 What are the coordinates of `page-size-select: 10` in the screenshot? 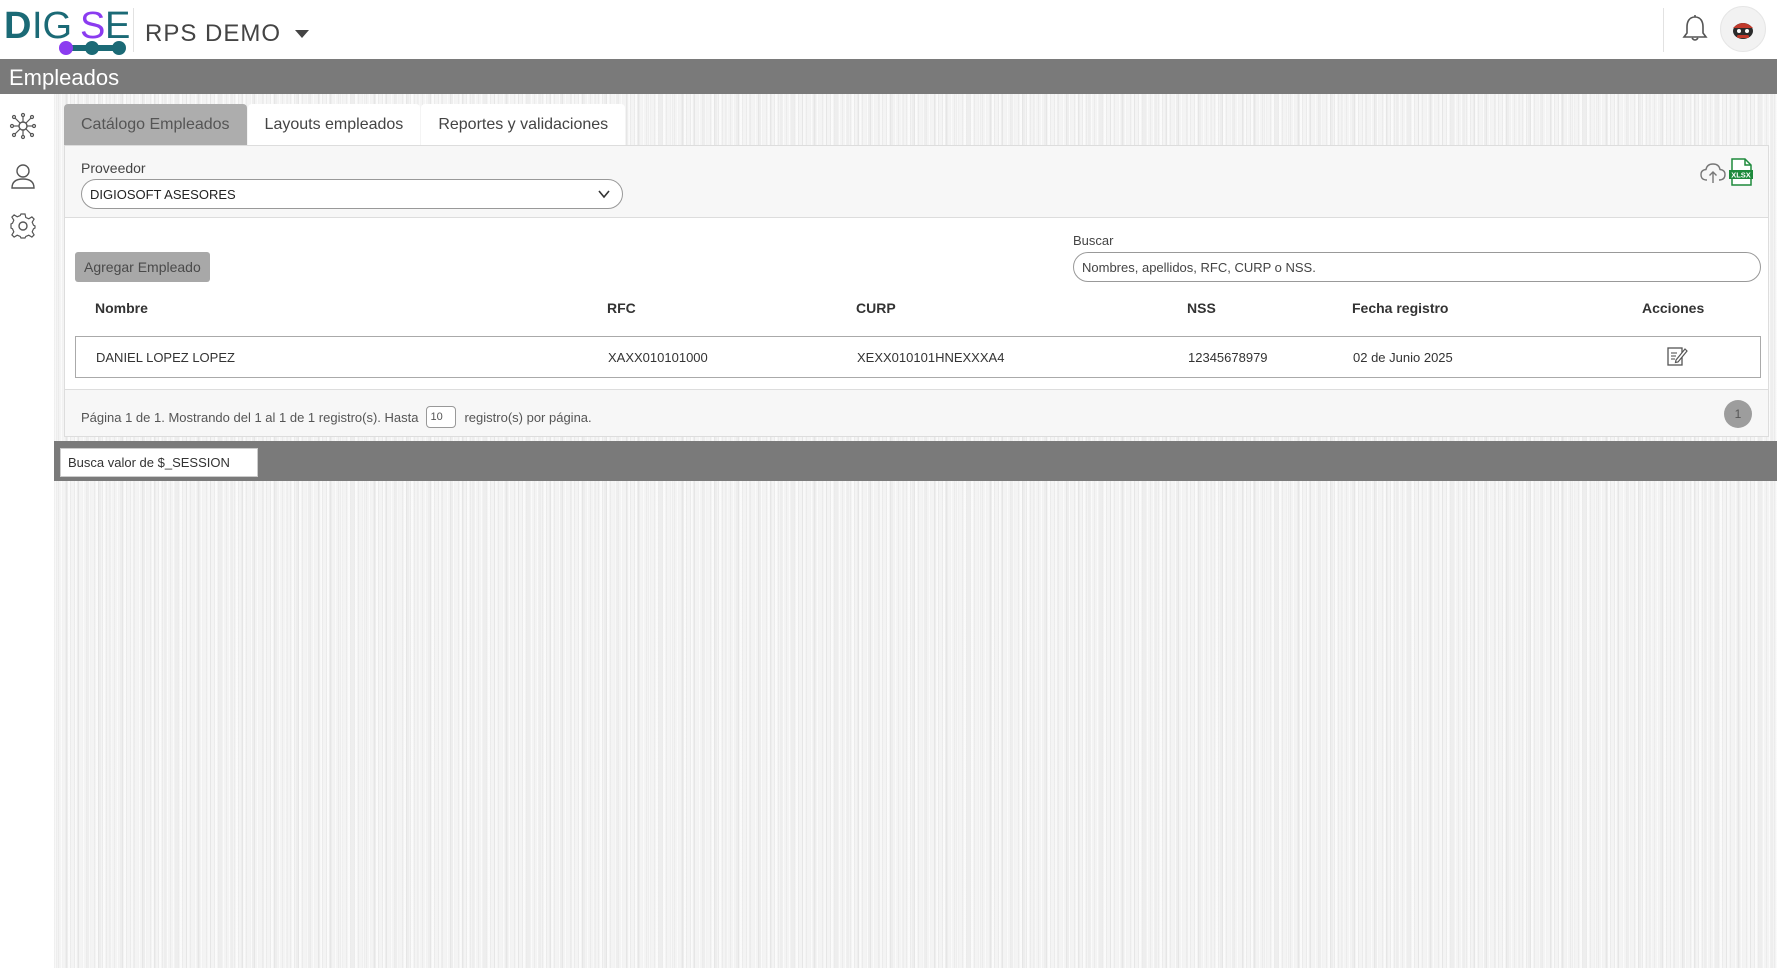 It's located at (441, 417).